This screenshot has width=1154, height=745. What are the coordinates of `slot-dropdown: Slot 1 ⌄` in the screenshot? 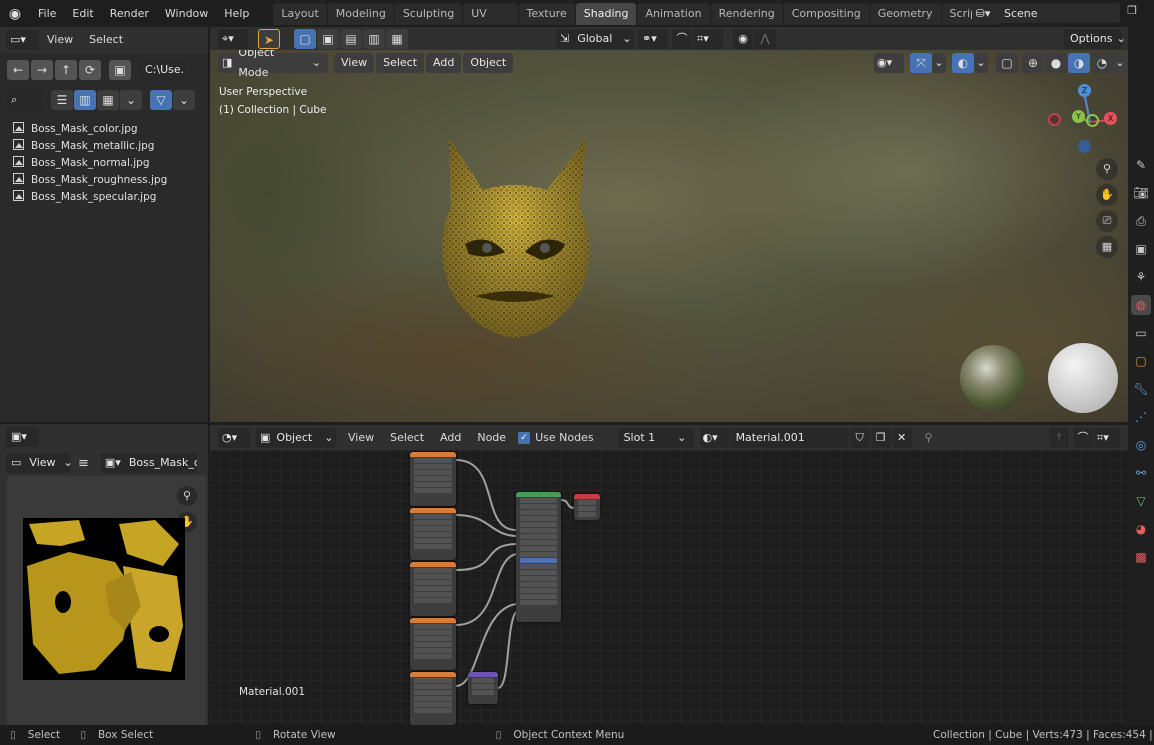 It's located at (655, 437).